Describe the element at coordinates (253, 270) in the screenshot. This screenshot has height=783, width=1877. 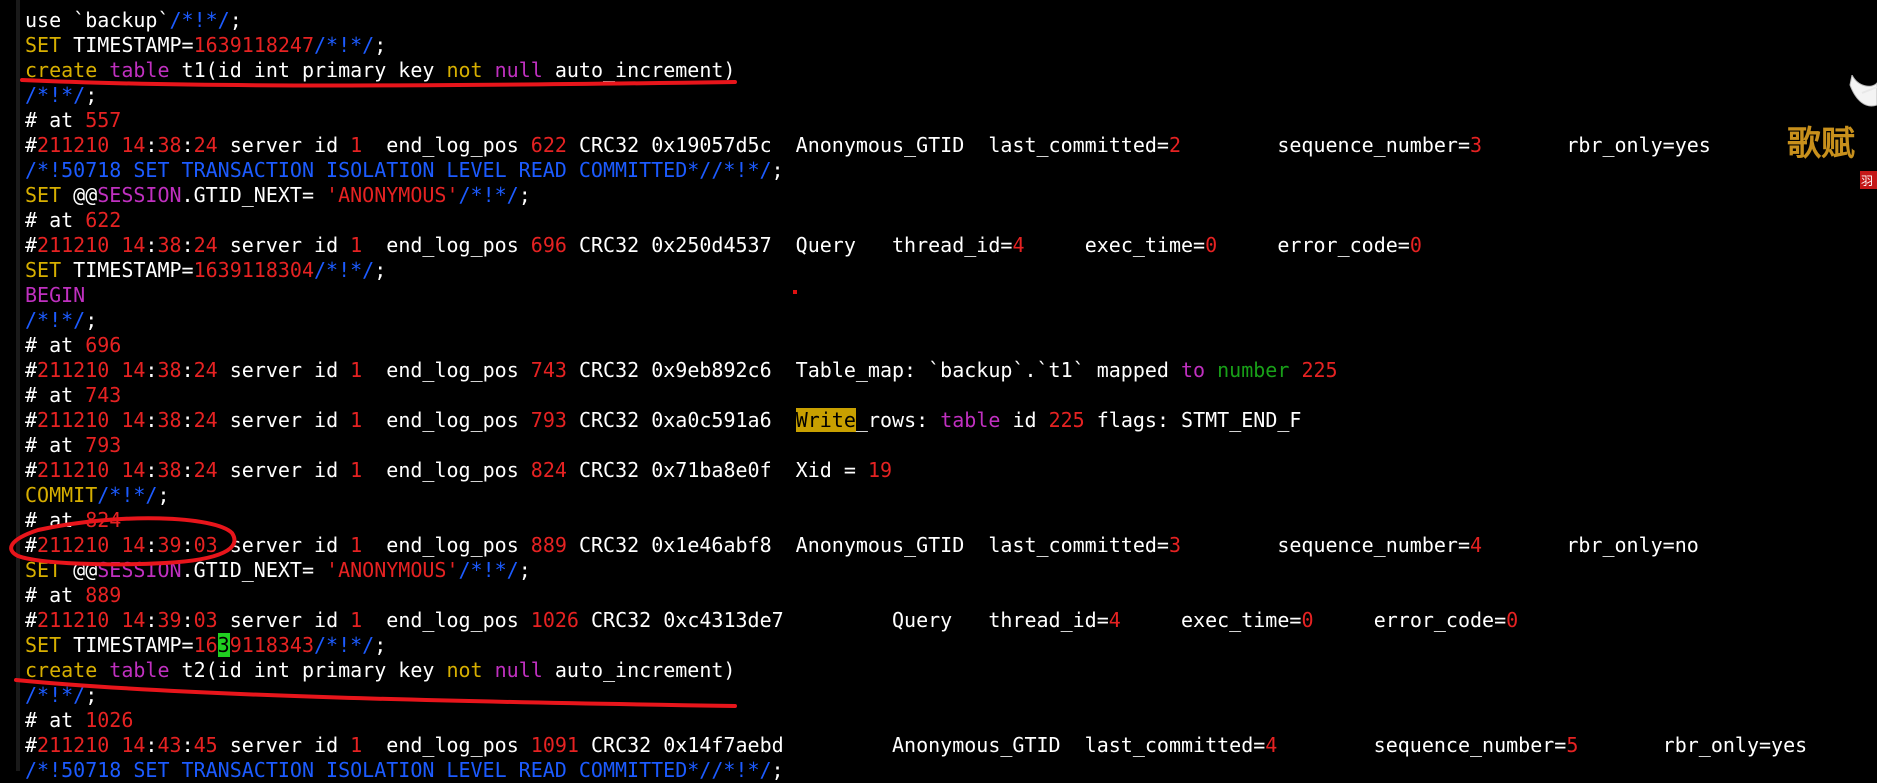
I see `terminal-token: 1639118304` at that location.